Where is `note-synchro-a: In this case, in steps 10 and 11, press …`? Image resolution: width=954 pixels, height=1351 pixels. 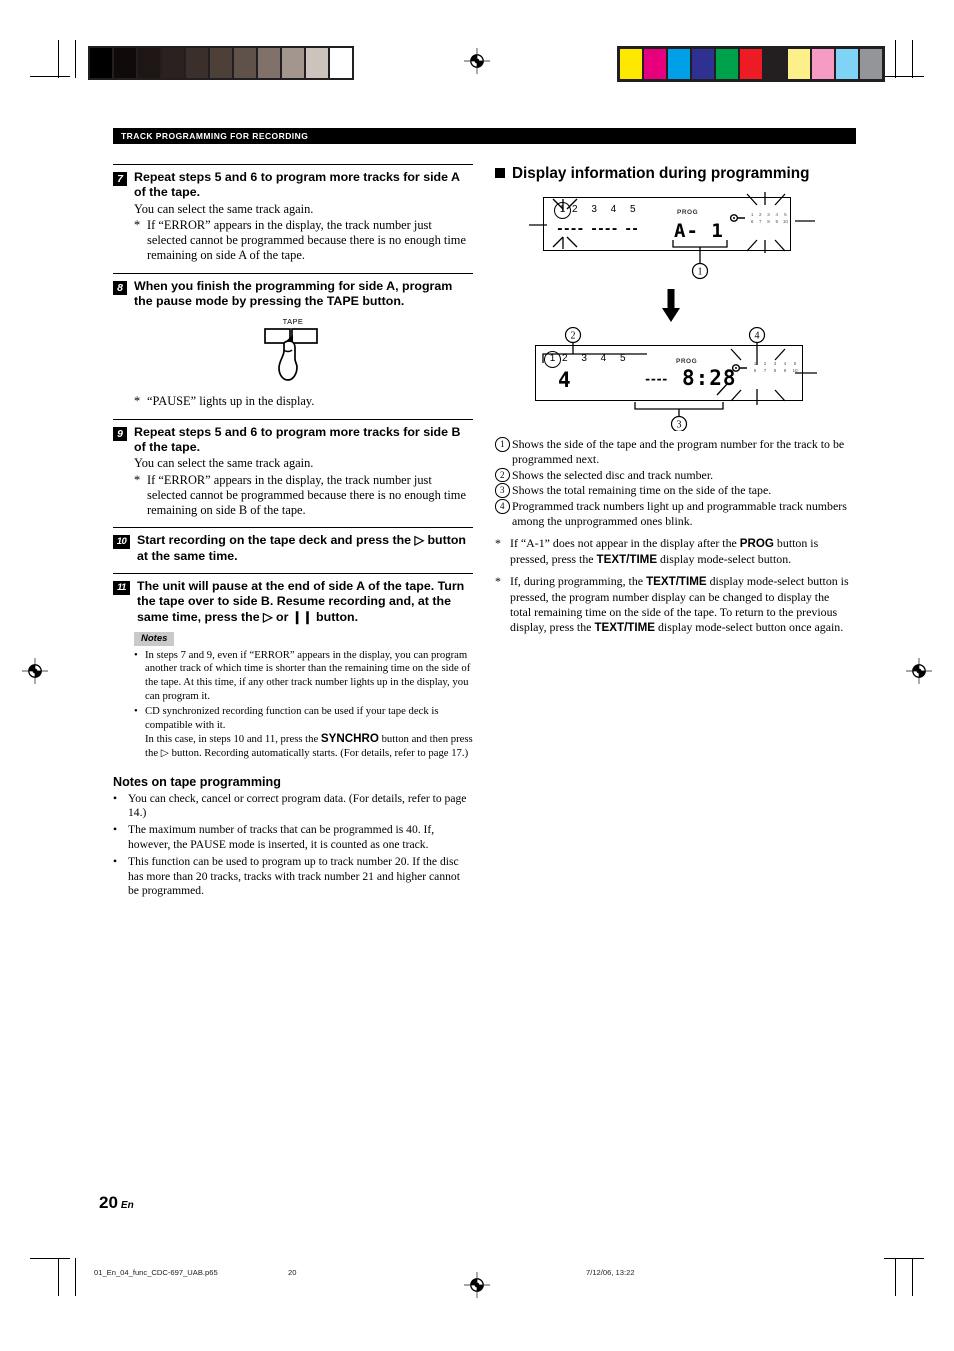 note-synchro-a: In this case, in steps 10 and 11, press … is located at coordinates (233, 739).